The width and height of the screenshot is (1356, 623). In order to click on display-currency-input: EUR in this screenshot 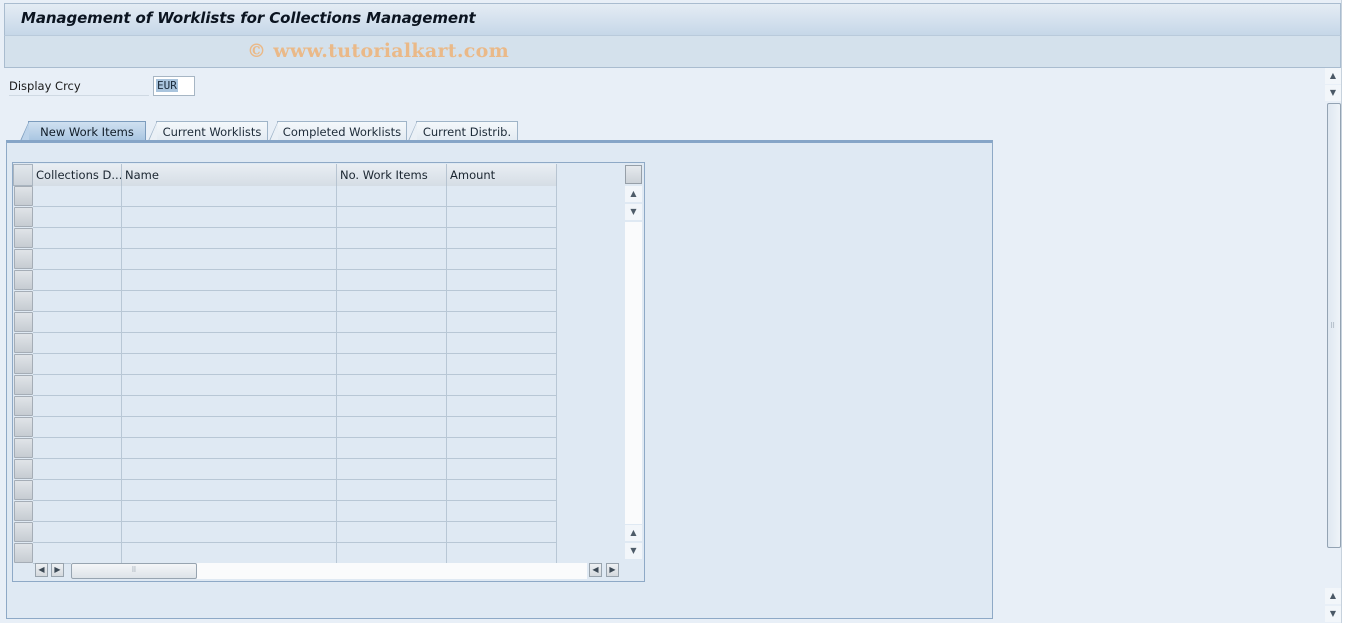, I will do `click(174, 86)`.